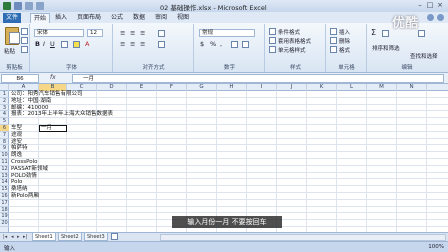 The image size is (448, 252). What do you see at coordinates (161, 44) in the screenshot?
I see `merge-center-icon` at bounding box center [161, 44].